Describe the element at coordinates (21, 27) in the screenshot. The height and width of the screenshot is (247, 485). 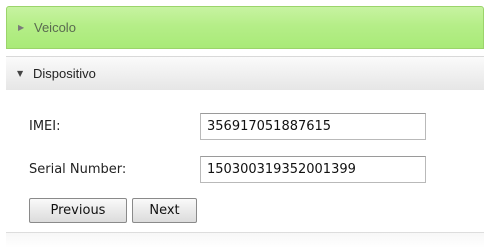
I see `triangle-right-icon: ▶` at that location.